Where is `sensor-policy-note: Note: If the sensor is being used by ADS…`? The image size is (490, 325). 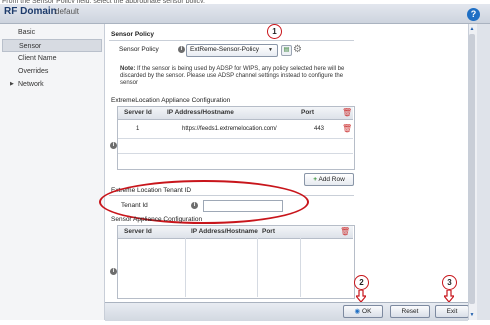
sensor-policy-note: Note: If the sensor is being used by ADS… is located at coordinates (237, 76).